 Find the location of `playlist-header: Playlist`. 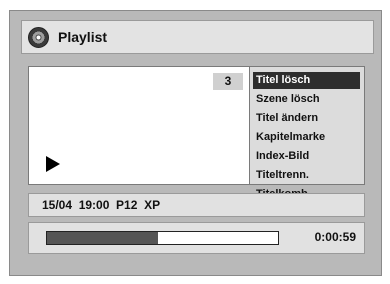

playlist-header: Playlist is located at coordinates (197, 37).